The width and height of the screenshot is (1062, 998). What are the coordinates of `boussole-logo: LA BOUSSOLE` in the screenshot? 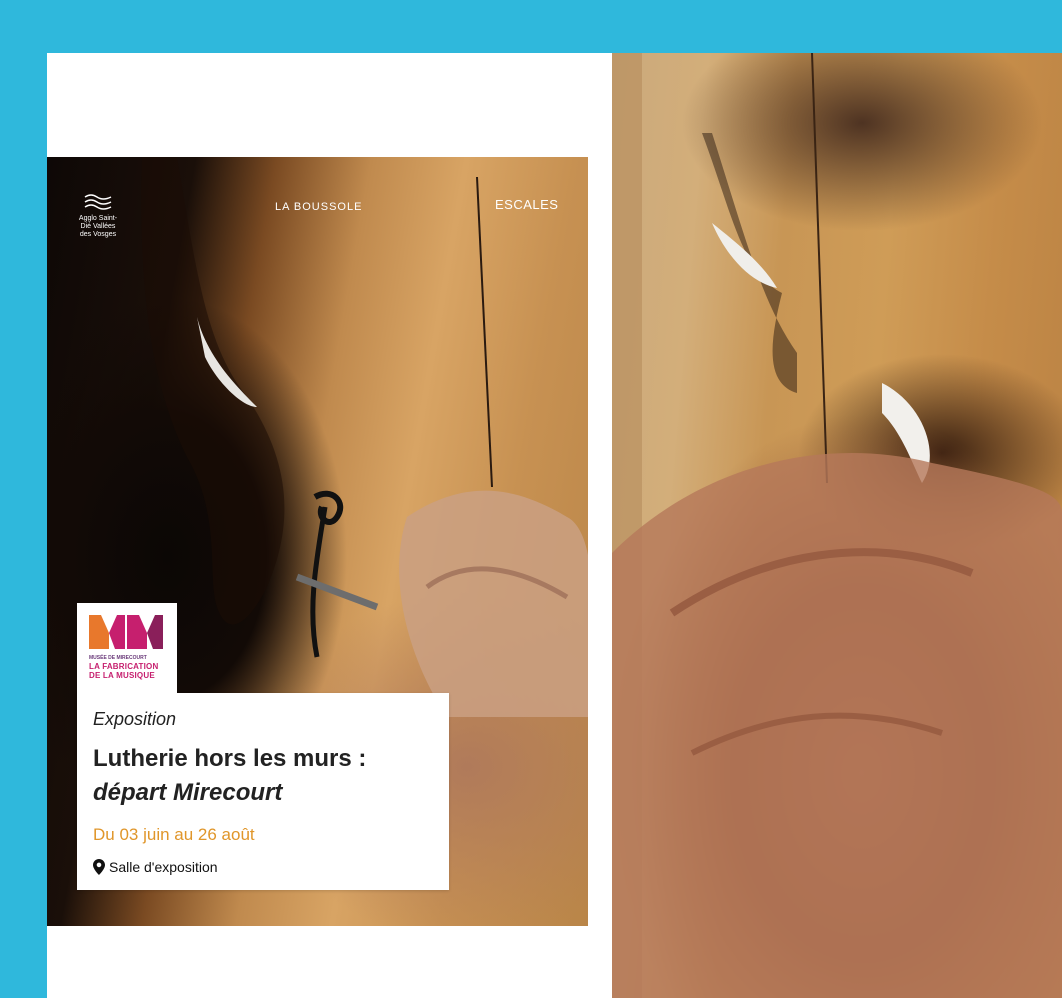 It's located at (318, 207).